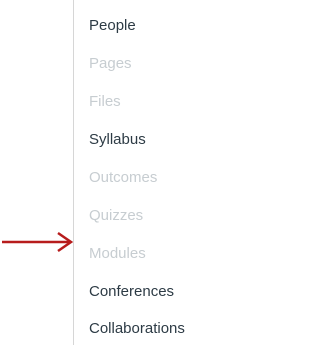 This screenshot has width=320, height=345. I want to click on course-nav-item-syllabus: Syllabus, so click(117, 140).